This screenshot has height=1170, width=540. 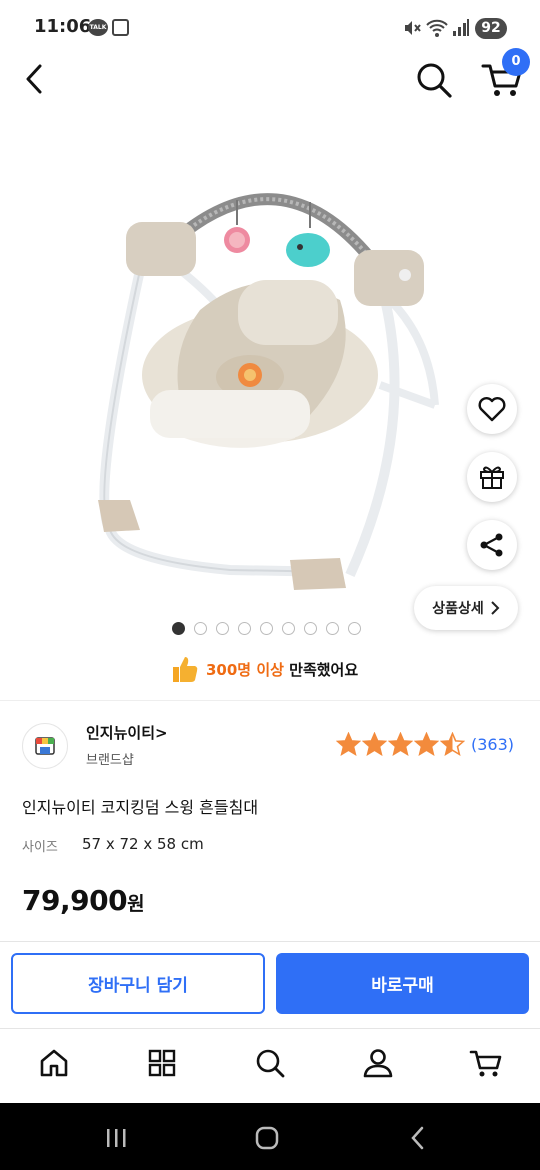 I want to click on kakaotalk-notification-icon: TALK, so click(x=98, y=27).